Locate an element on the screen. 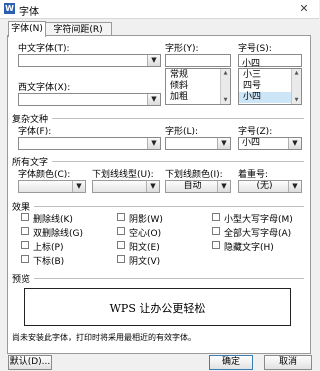 The image size is (320, 371). all-caps-label: 全部大写字母(A) is located at coordinates (258, 234).